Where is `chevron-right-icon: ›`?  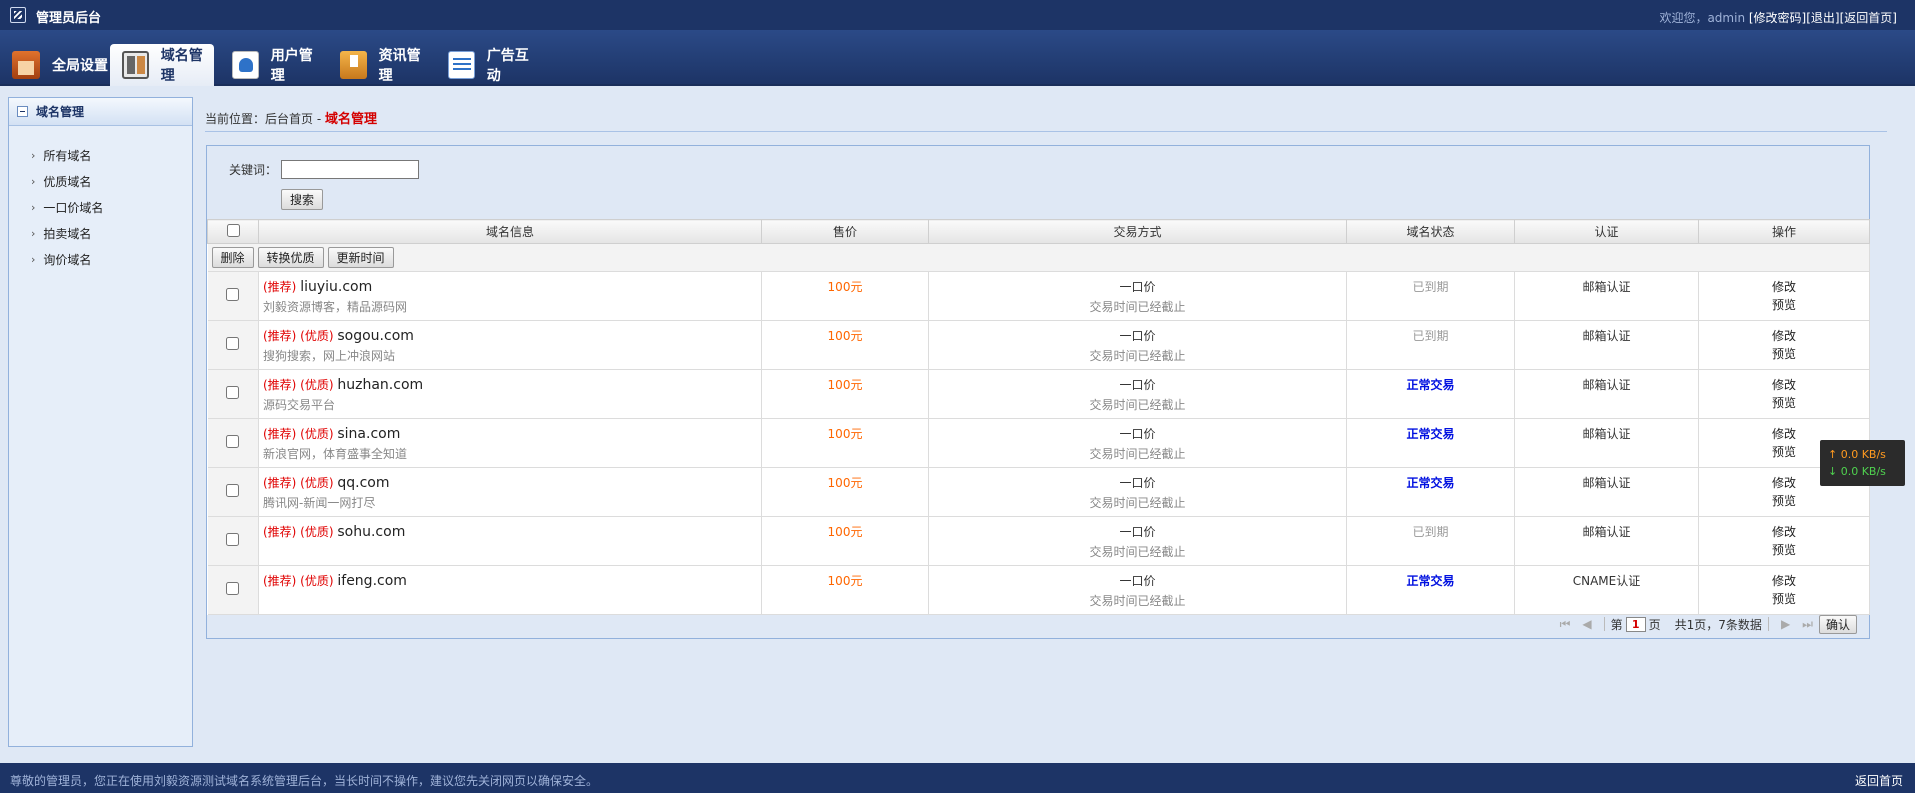
chevron-right-icon: › is located at coordinates (33, 259).